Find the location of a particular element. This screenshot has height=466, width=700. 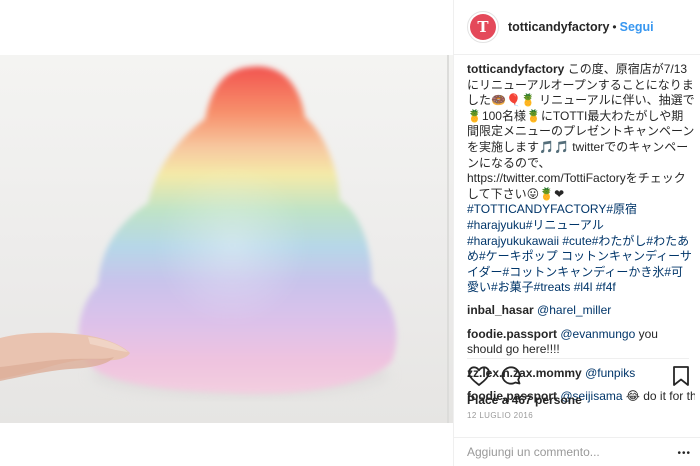

comment-username: foodie.passport is located at coordinates (512, 334).